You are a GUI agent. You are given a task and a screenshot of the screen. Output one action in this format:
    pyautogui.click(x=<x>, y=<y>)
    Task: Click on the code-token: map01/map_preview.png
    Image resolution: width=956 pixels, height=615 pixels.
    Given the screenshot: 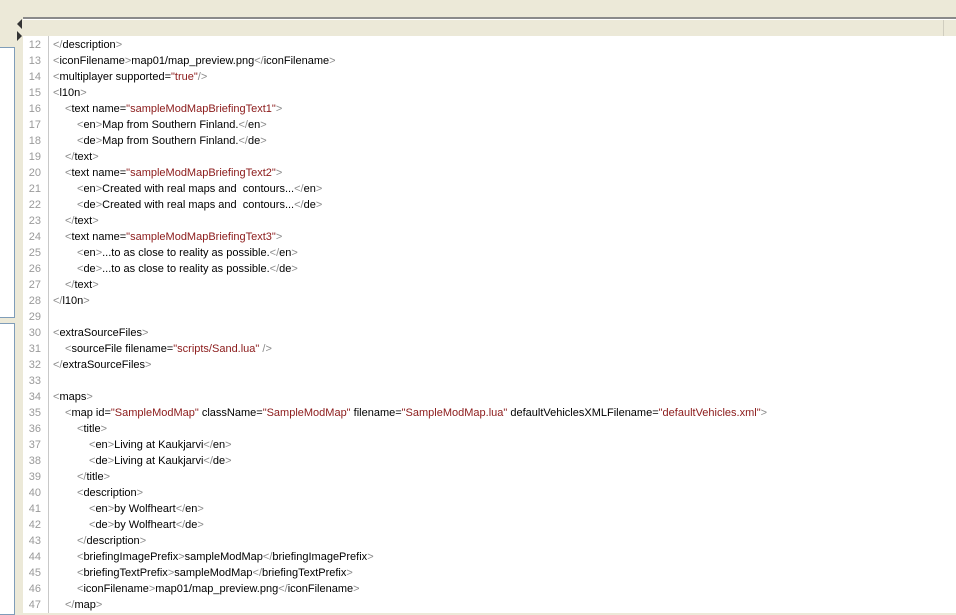 What is the action you would take?
    pyautogui.click(x=193, y=61)
    